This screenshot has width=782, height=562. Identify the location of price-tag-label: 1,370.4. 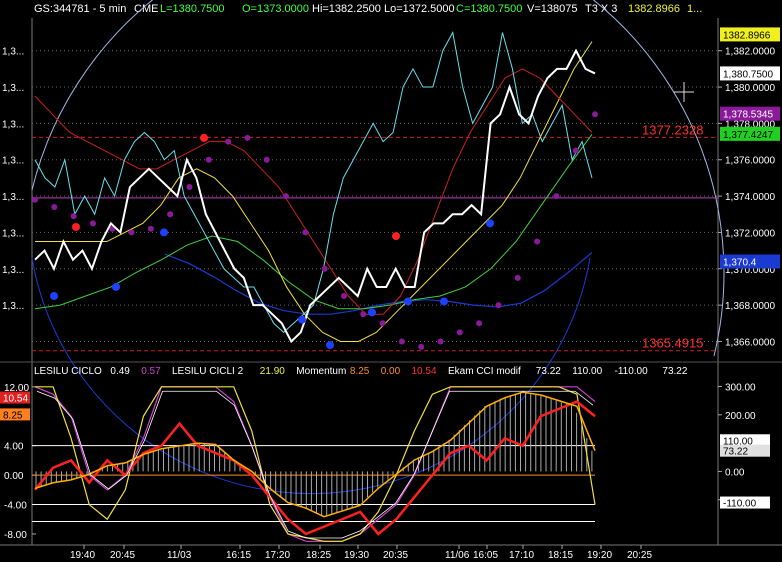
(740, 263).